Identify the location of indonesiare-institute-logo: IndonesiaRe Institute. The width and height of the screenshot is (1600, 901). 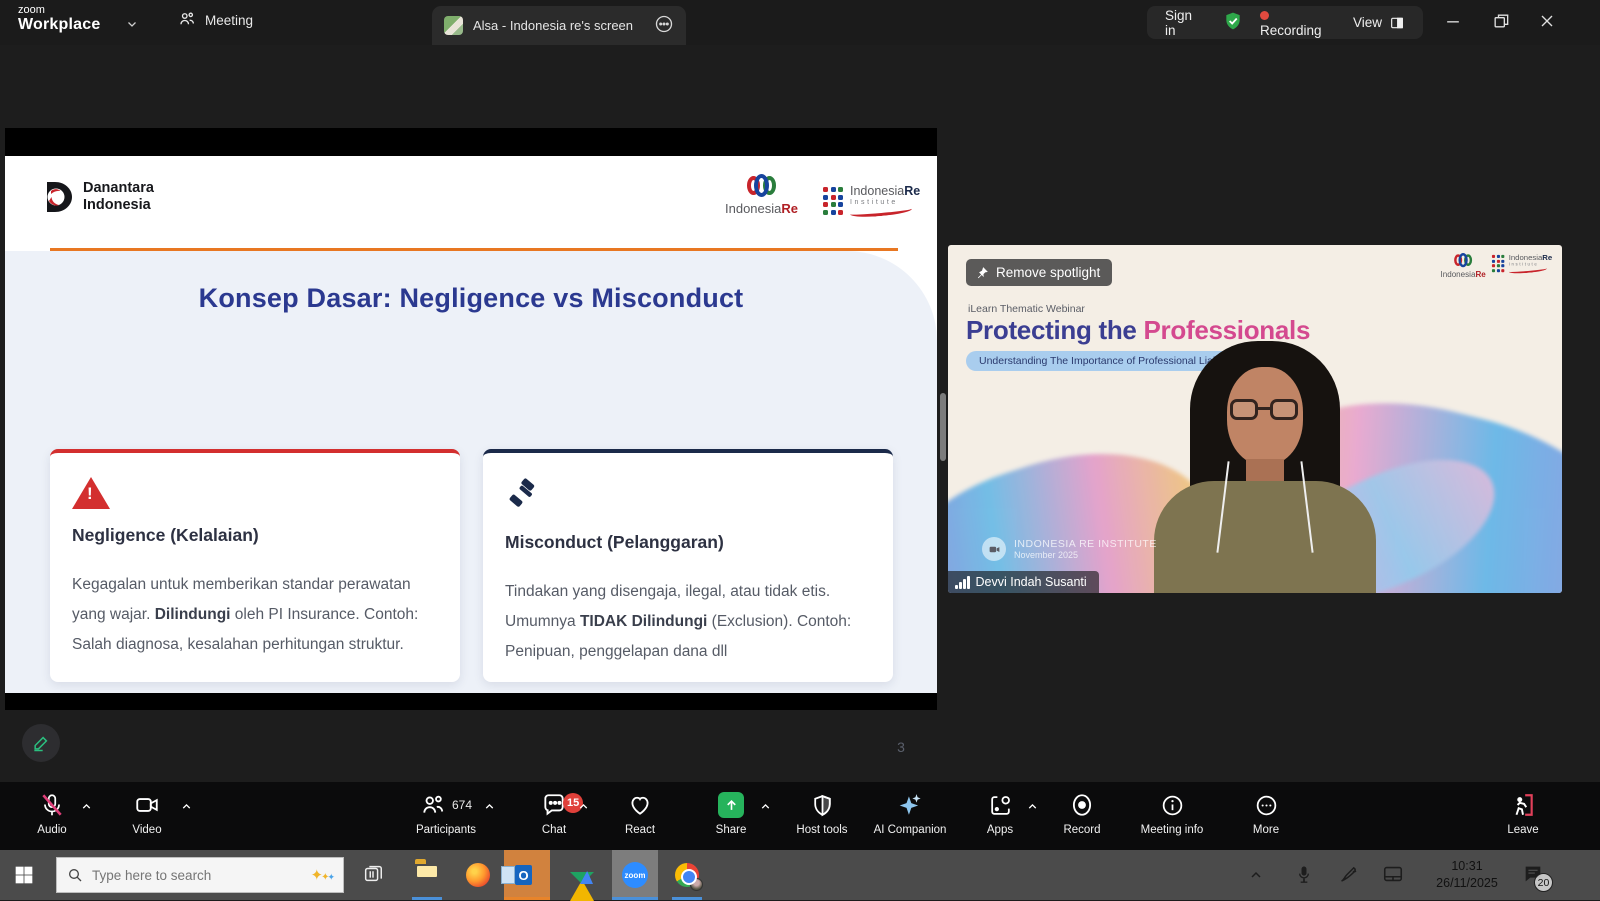
(872, 201).